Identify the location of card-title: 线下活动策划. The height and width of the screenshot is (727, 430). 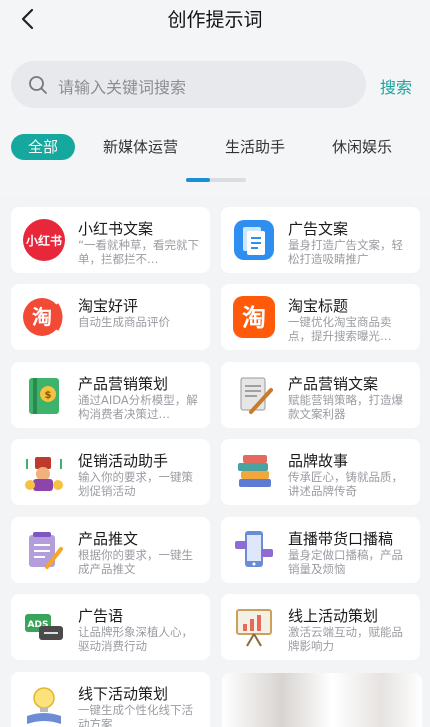
(123, 694).